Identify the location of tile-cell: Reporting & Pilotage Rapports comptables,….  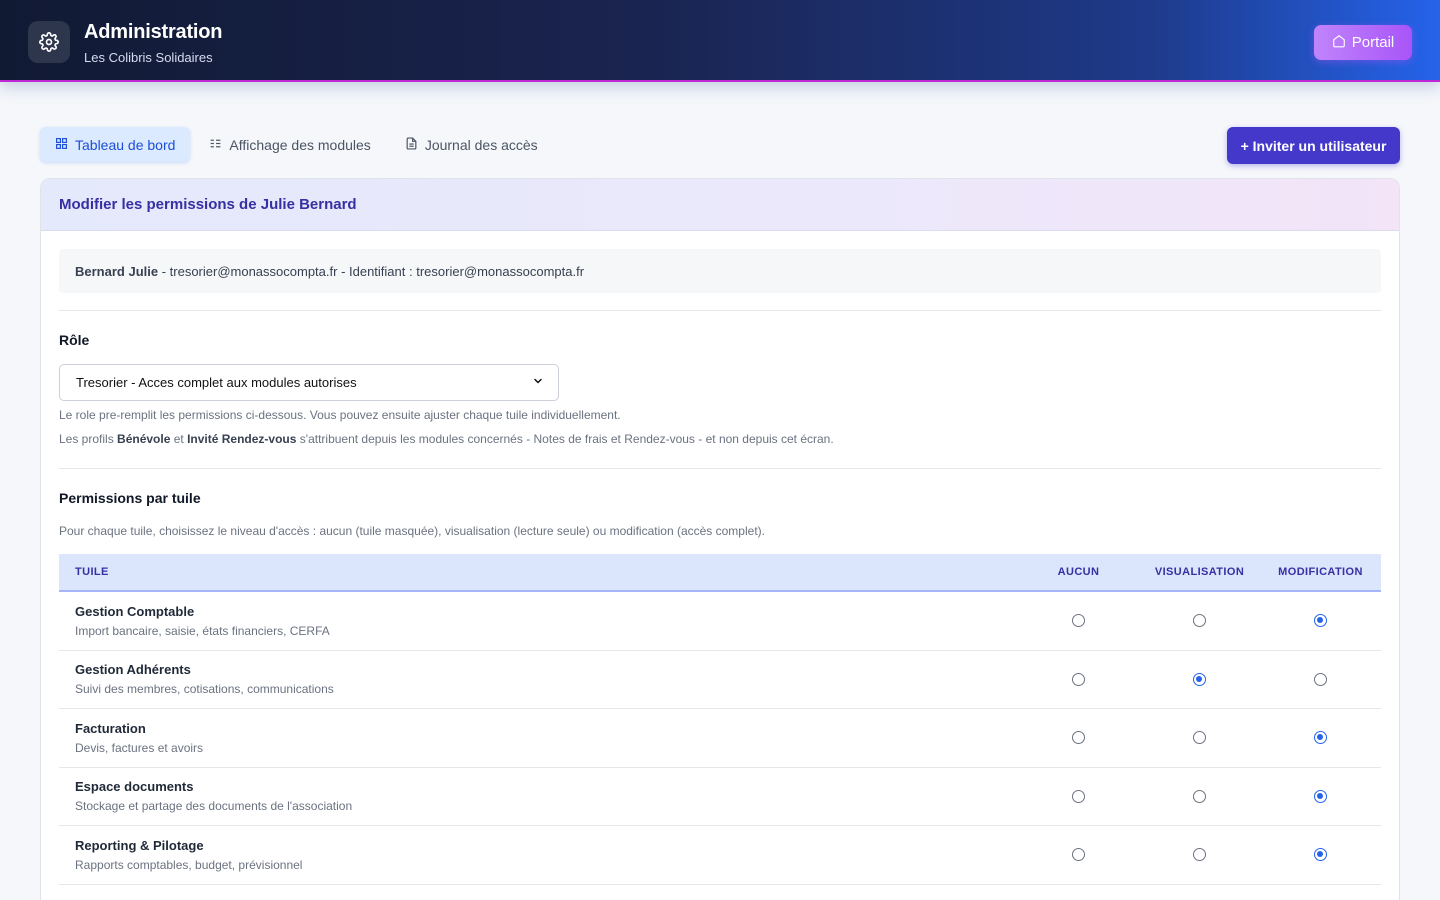
(538, 855).